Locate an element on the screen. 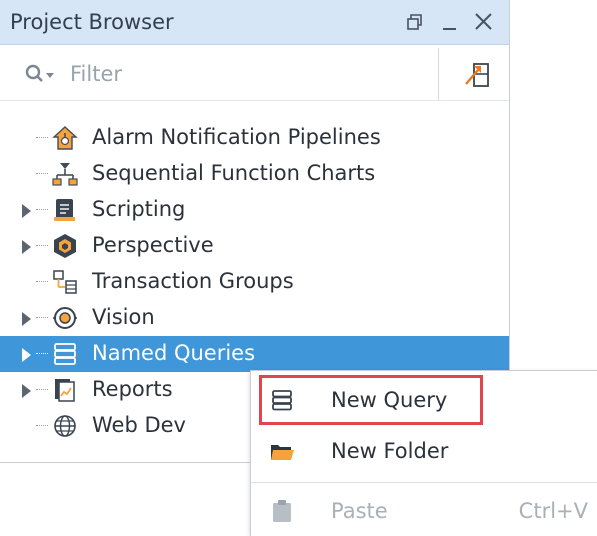  filter-input is located at coordinates (245, 74).